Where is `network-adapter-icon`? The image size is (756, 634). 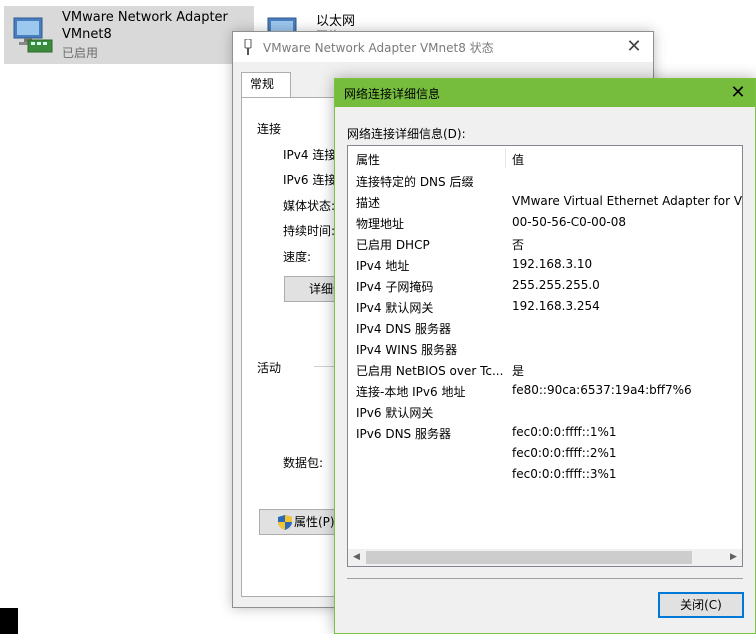 network-adapter-icon is located at coordinates (33, 35).